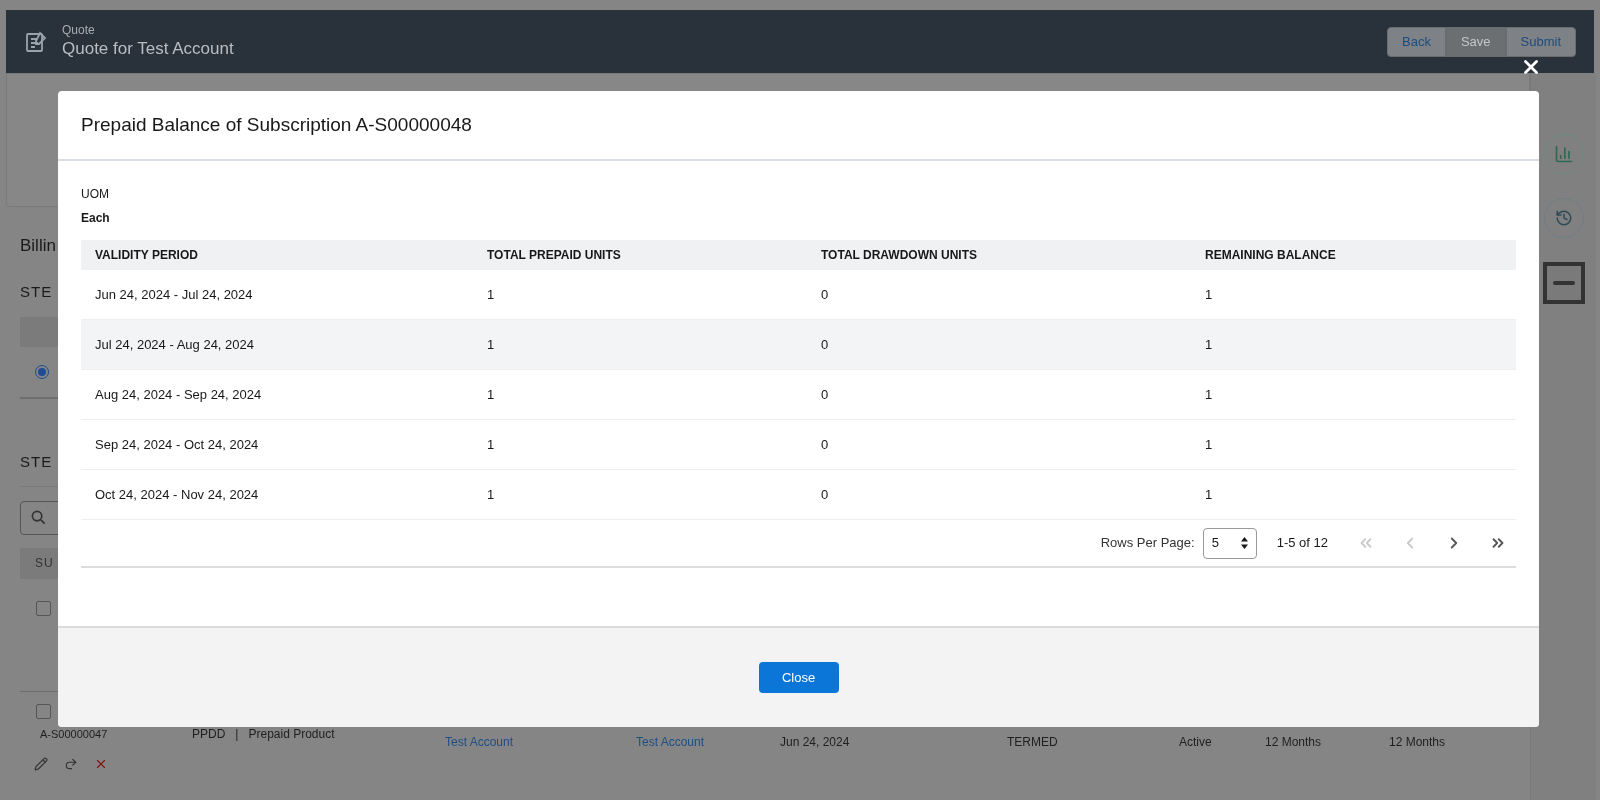  I want to click on status-cell-text: Active, so click(1196, 742).